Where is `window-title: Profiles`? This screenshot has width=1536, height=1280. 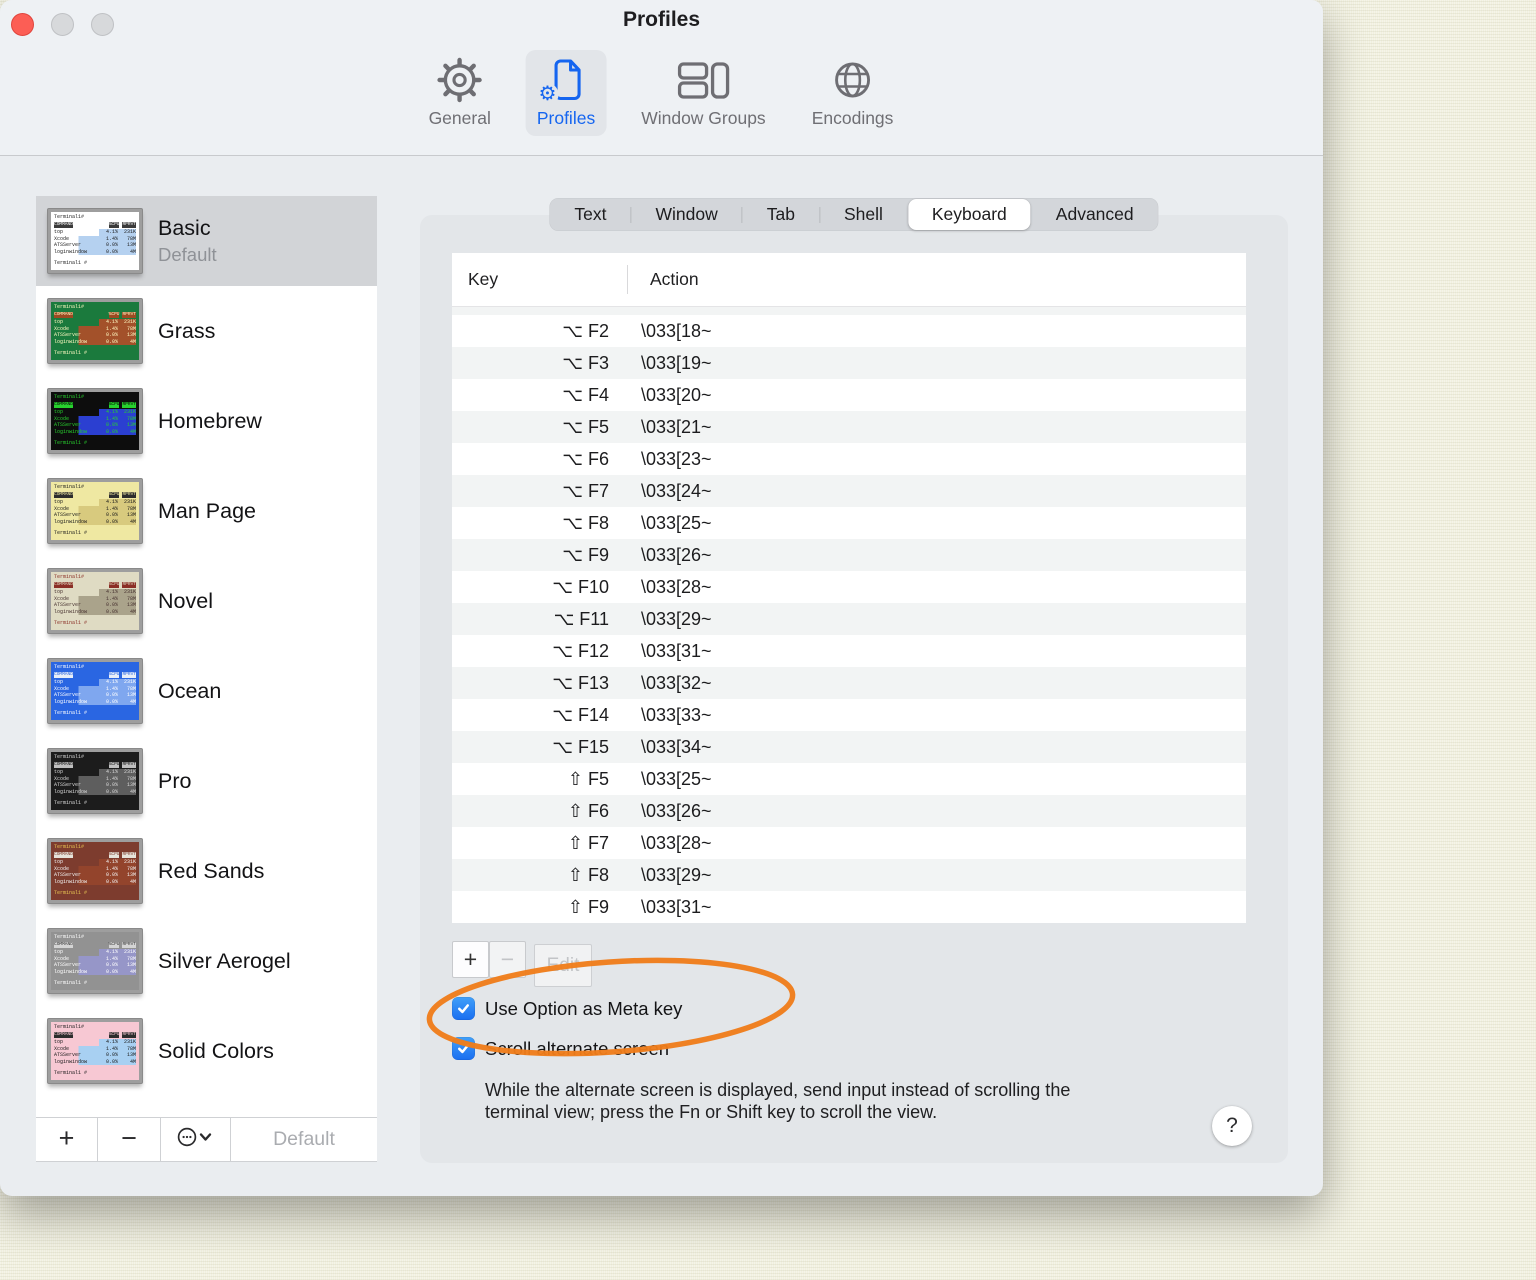
window-title: Profiles is located at coordinates (661, 19).